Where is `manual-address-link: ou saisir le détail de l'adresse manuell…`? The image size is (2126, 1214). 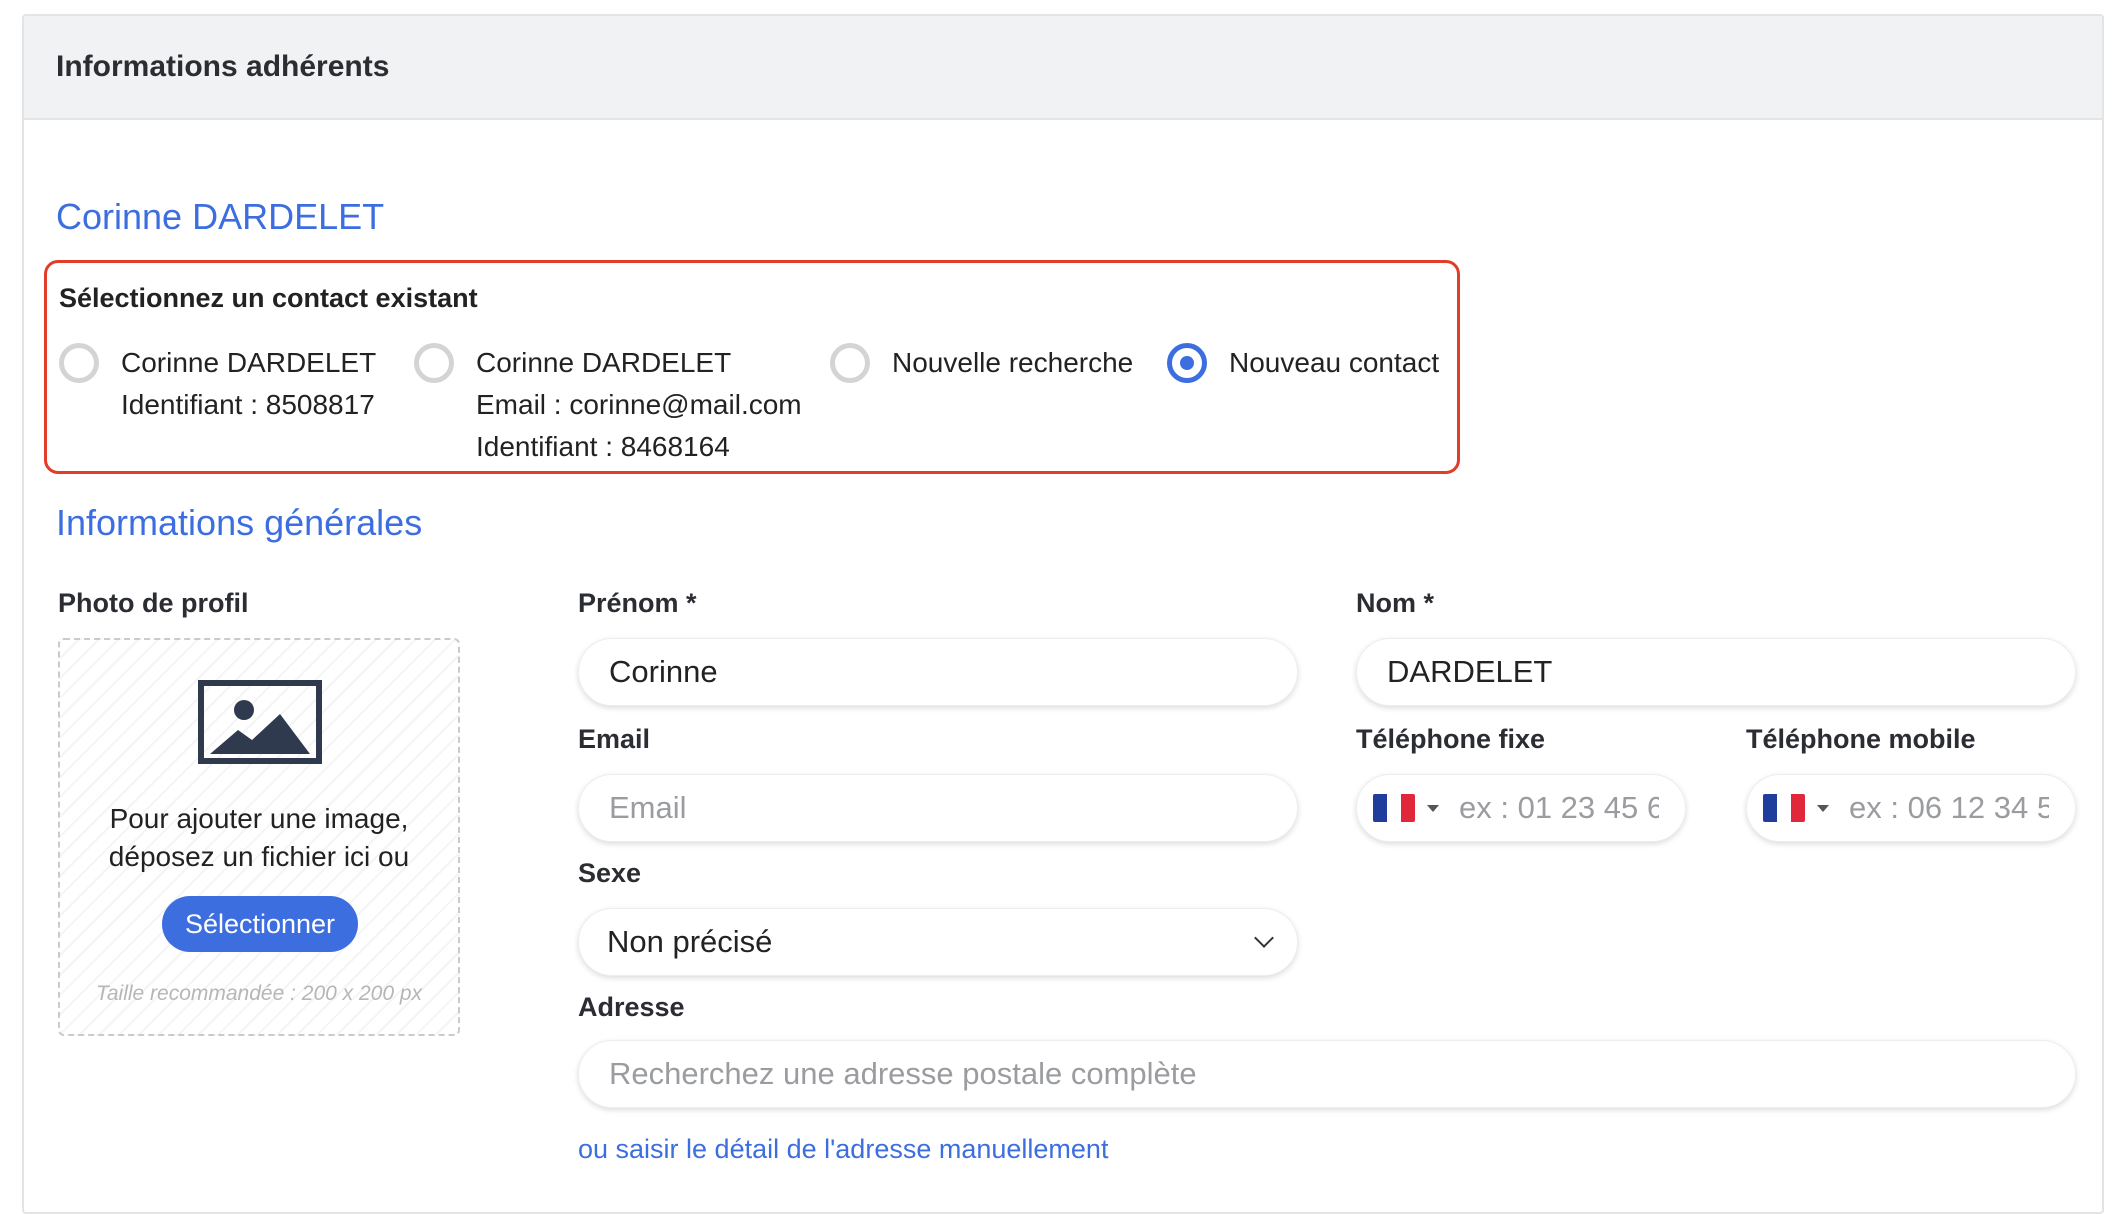 manual-address-link: ou saisir le détail de l'adresse manuell… is located at coordinates (843, 1149).